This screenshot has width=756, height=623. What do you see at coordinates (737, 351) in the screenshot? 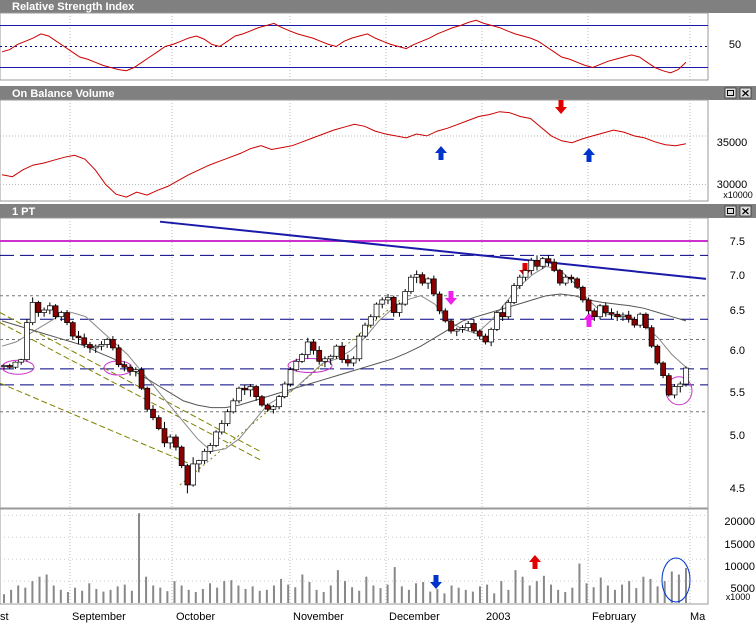
I see `price-tick-6.0: 6.0` at bounding box center [737, 351].